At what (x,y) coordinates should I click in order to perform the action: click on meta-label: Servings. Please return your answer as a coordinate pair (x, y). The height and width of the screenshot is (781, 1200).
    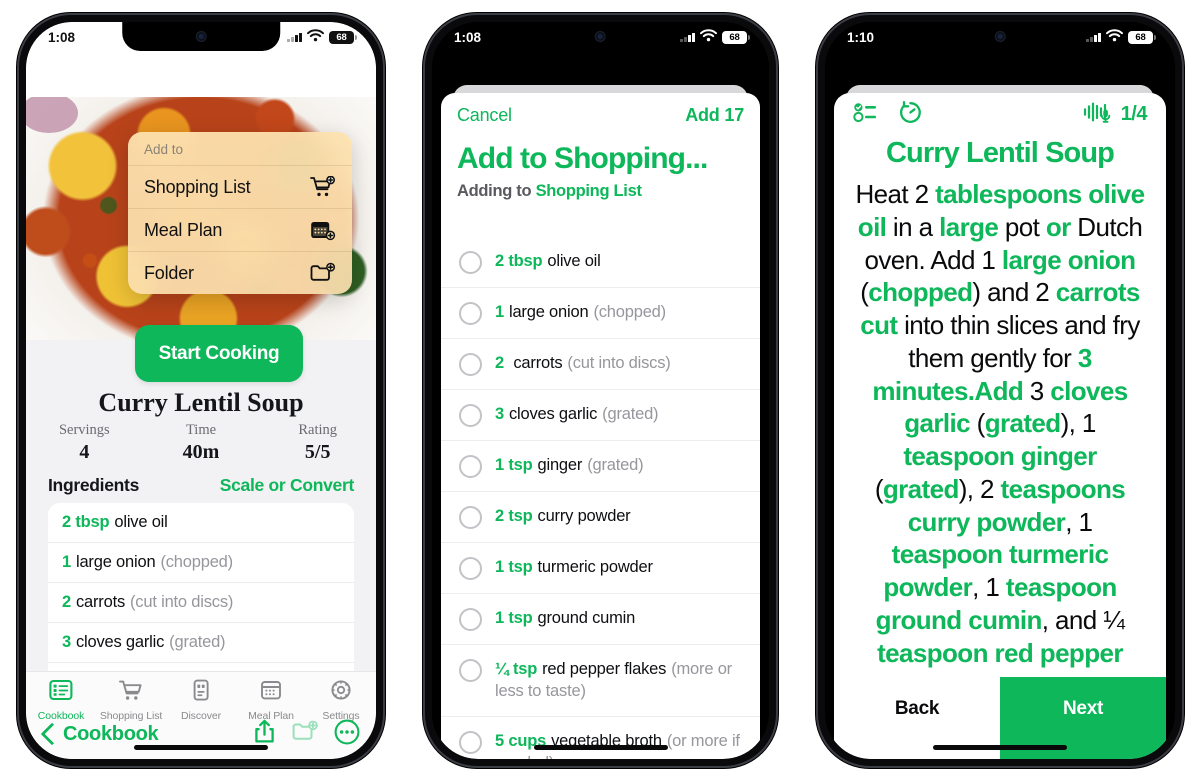
    Looking at the image, I should click on (84, 430).